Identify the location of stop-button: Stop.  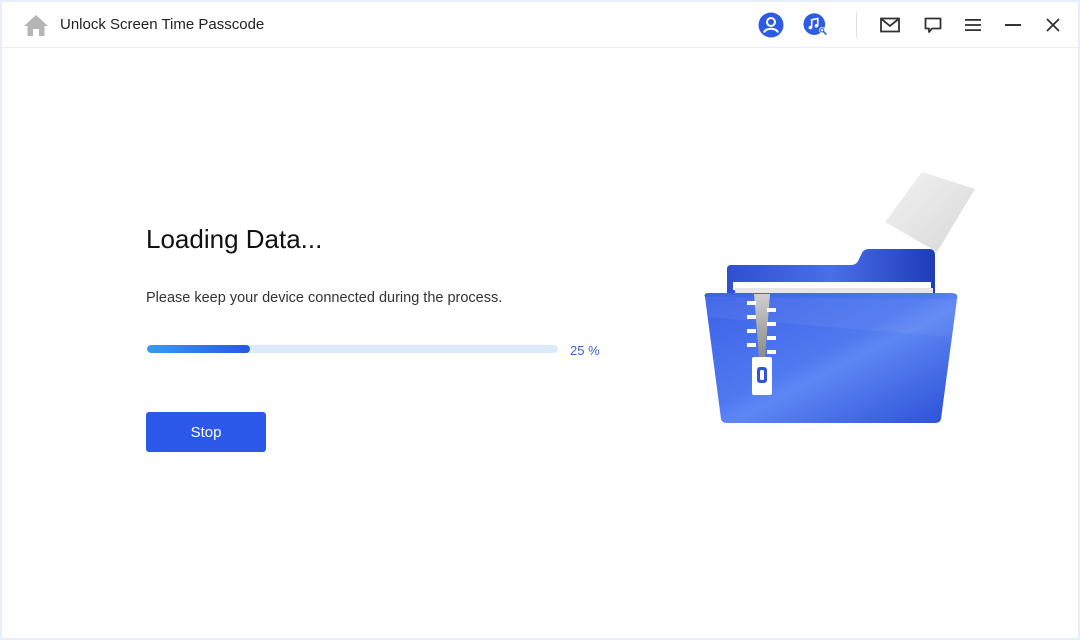
(206, 432).